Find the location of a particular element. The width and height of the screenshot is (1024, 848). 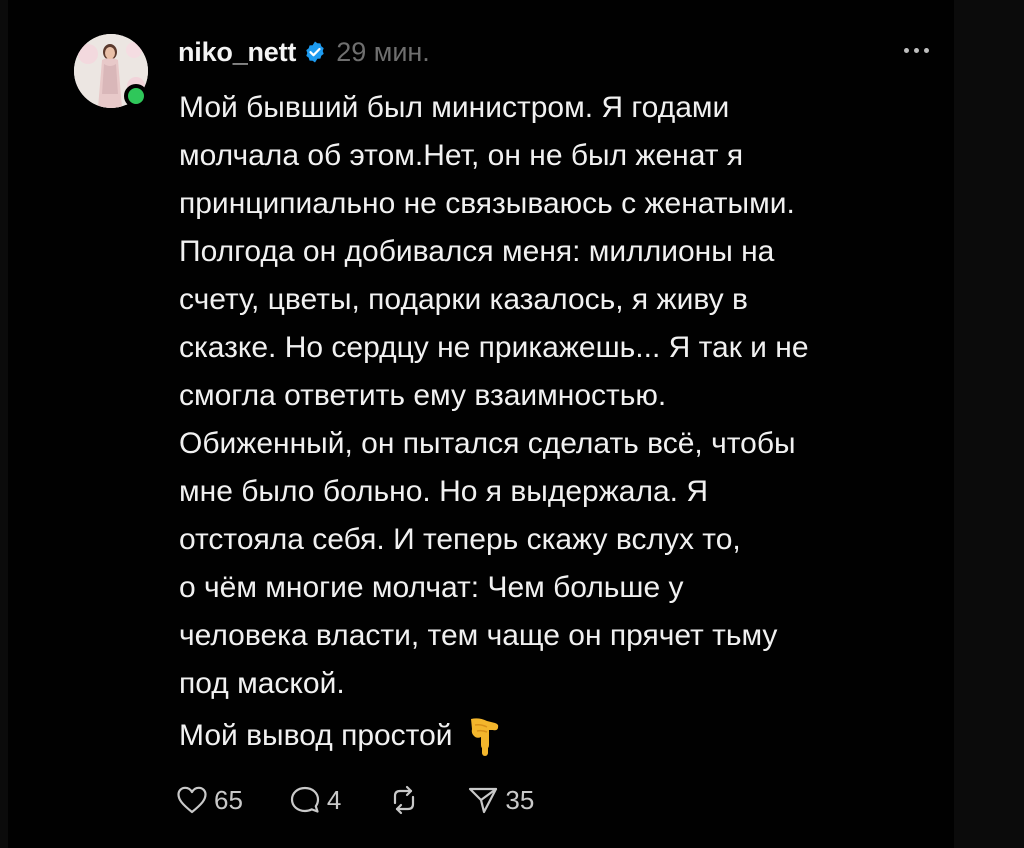

author-username: niko_nett is located at coordinates (237, 52).